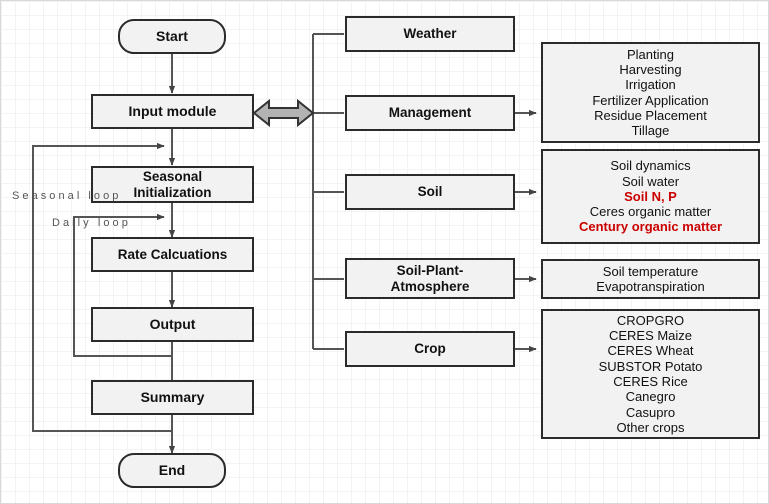 This screenshot has height=504, width=769. Describe the element at coordinates (650, 181) in the screenshot. I see `detail-line: Soil water` at that location.